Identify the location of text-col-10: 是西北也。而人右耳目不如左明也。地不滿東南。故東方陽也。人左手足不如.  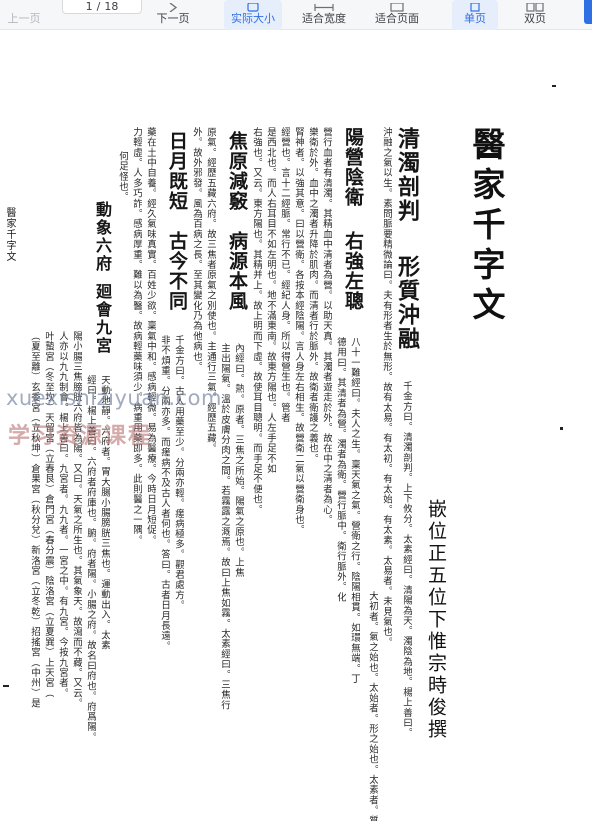
(270, 300).